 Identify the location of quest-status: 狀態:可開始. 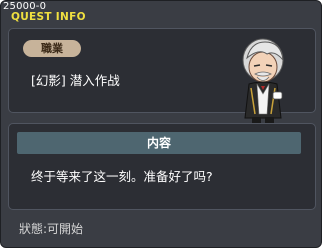
(51, 229).